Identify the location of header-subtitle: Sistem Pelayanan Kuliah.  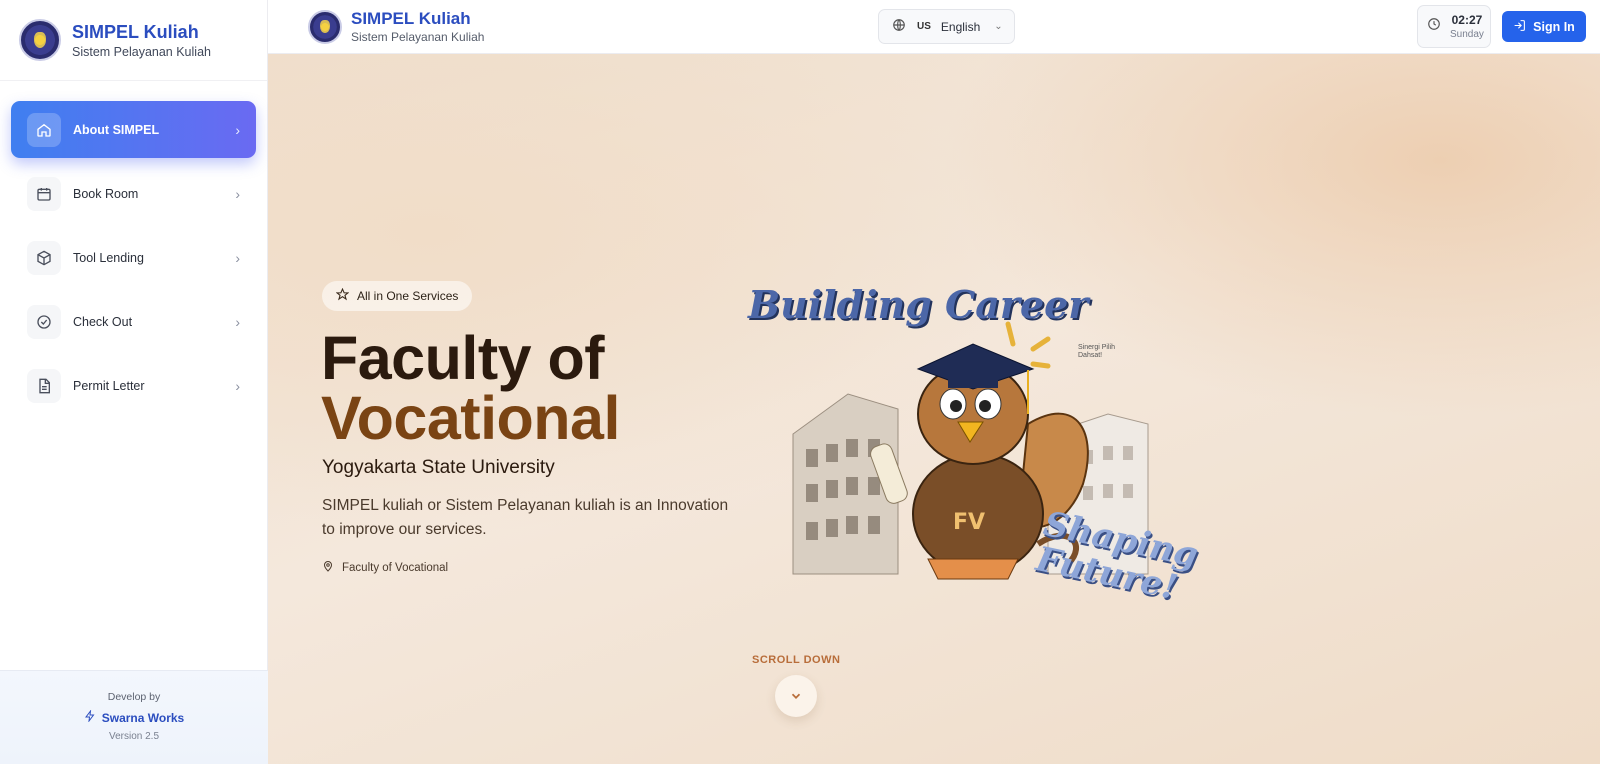
(418, 37).